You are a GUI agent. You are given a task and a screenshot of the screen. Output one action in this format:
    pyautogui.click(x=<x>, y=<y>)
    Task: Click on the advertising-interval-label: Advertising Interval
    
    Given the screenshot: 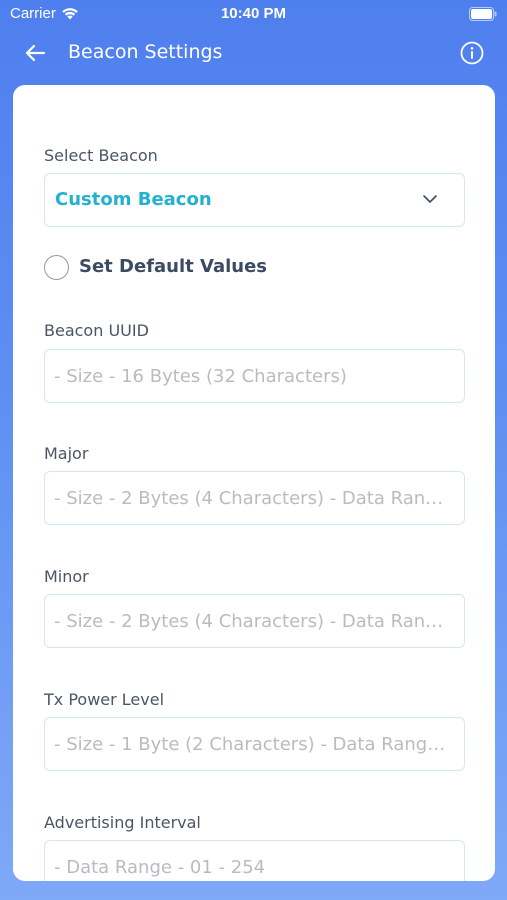 What is the action you would take?
    pyautogui.click(x=122, y=822)
    